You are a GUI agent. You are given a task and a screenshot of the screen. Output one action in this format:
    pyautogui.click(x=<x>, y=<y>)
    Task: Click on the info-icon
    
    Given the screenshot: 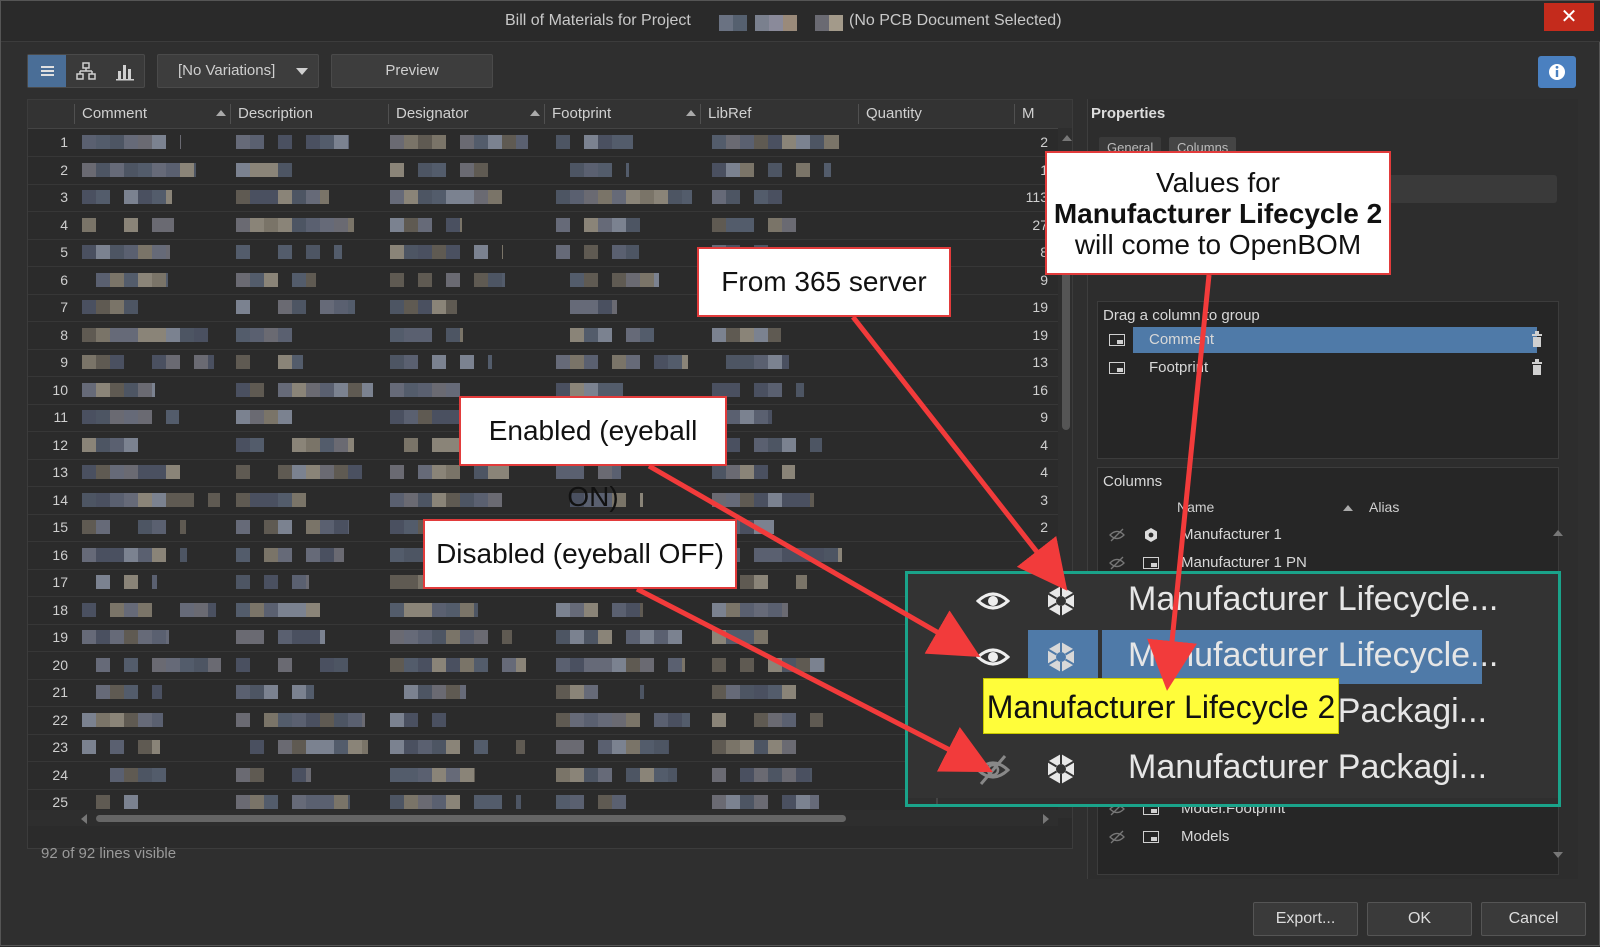 What is the action you would take?
    pyautogui.click(x=1557, y=72)
    